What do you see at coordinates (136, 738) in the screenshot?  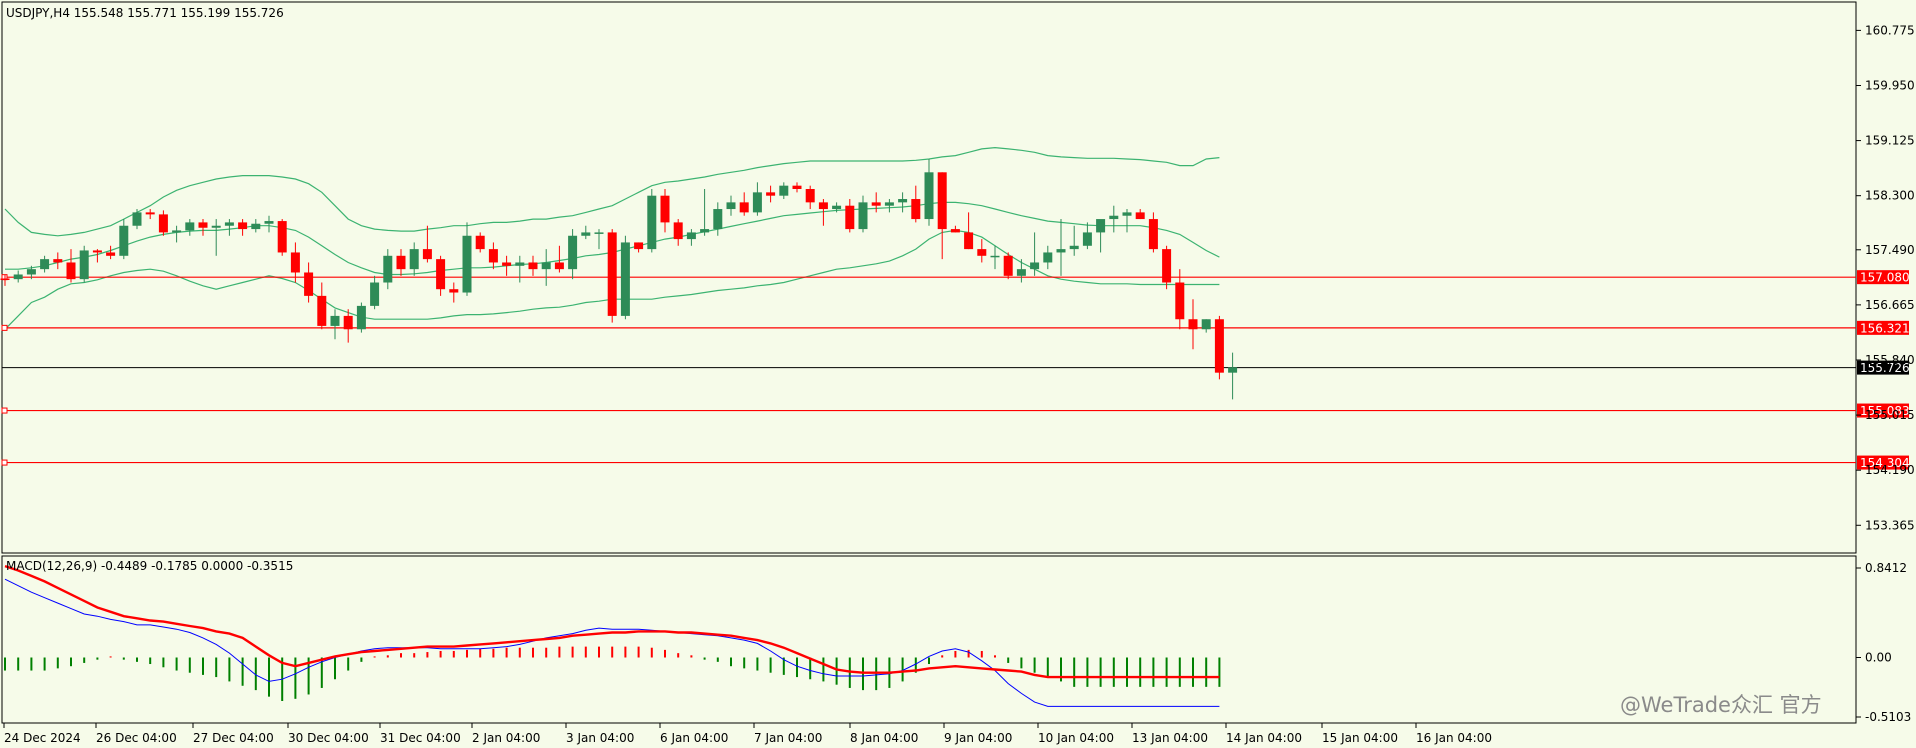 I see `time-tick-label: 26 Dec 04:00` at bounding box center [136, 738].